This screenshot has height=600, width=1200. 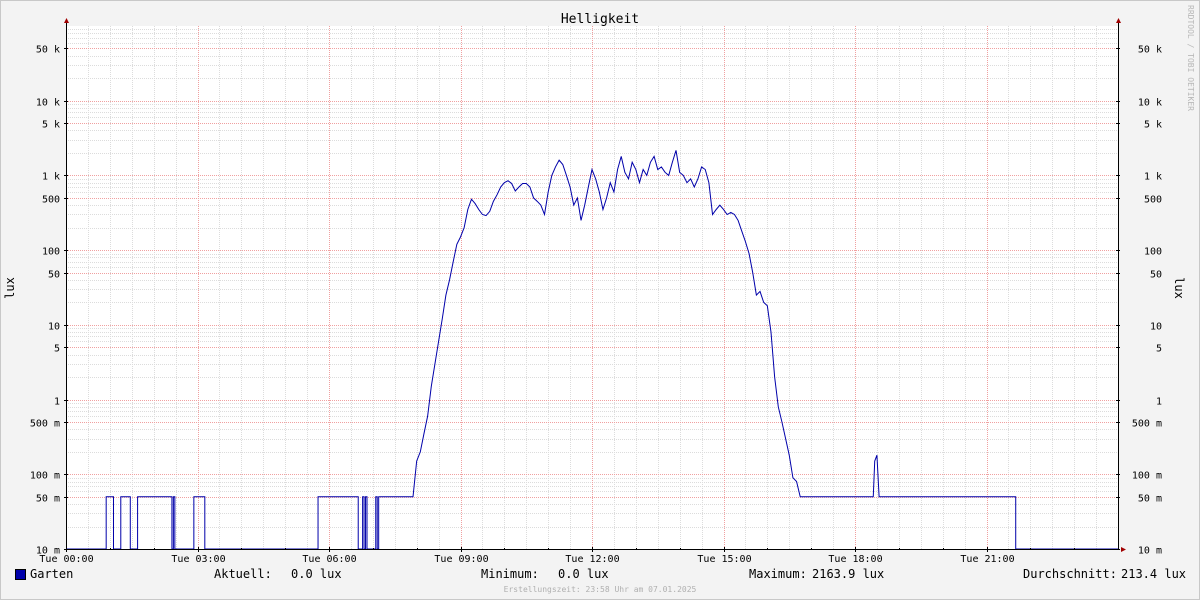 I want to click on side-credit: RRDTOOL / TOBI OETIKER, so click(x=1190, y=58).